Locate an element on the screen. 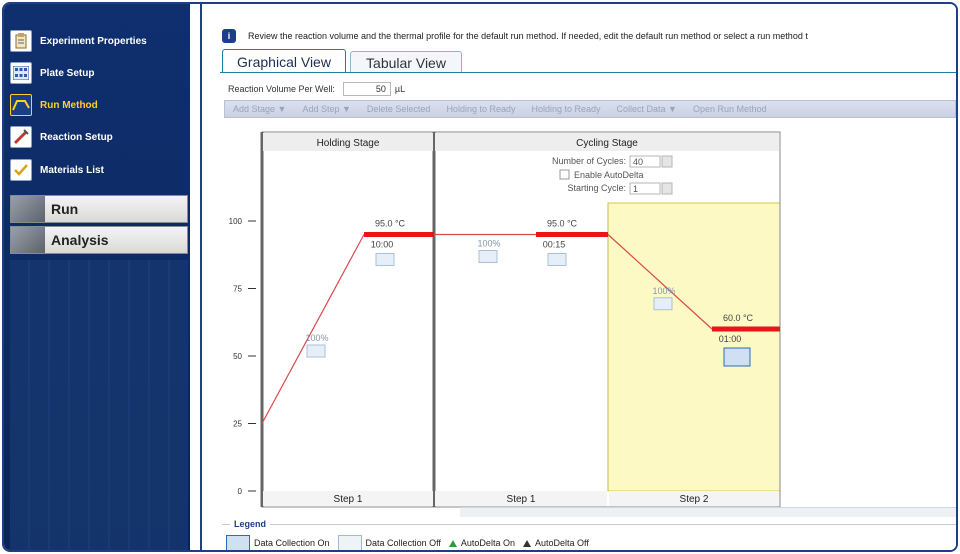 The height and width of the screenshot is (554, 960). autodelta-checkbox is located at coordinates (564, 174).